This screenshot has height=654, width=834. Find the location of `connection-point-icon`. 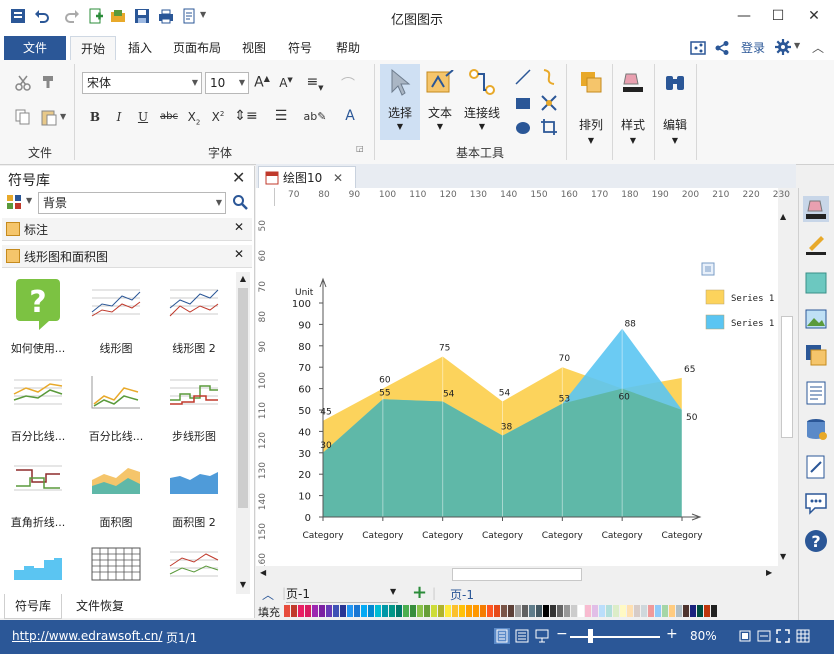

connection-point-icon is located at coordinates (549, 103).